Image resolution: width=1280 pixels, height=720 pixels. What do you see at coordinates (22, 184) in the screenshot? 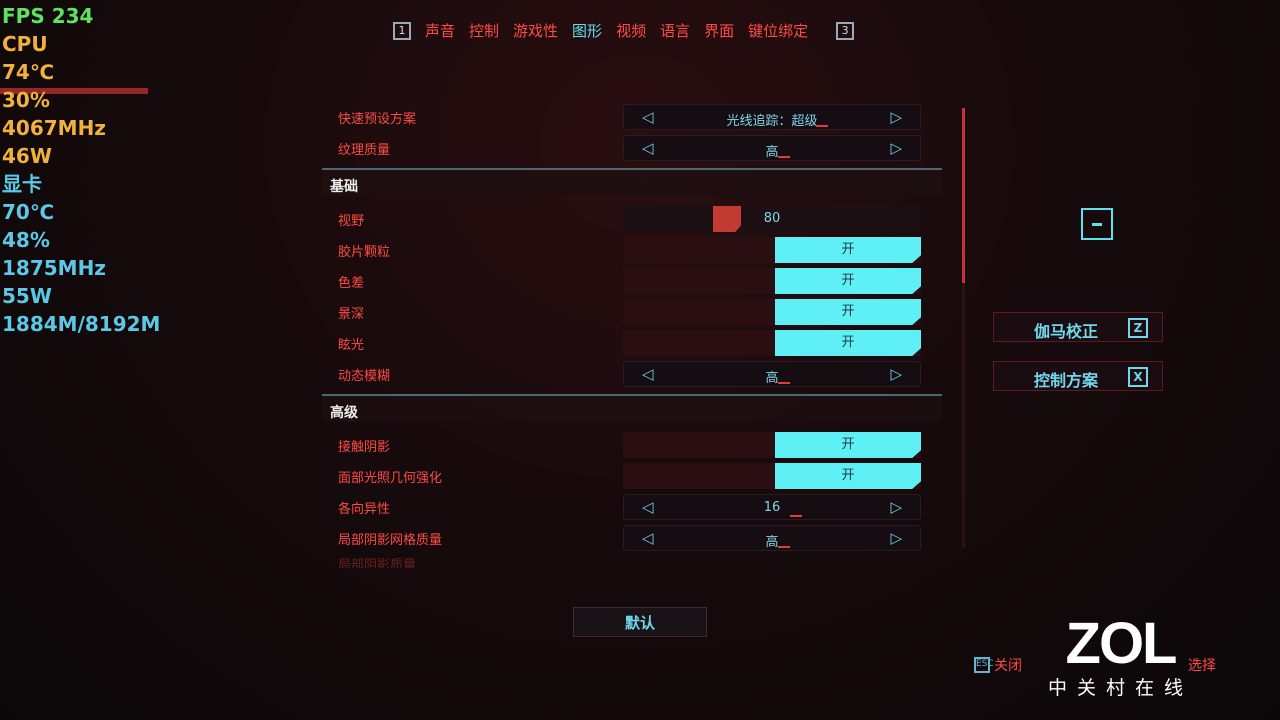
I see `gpu-label: 显卡` at bounding box center [22, 184].